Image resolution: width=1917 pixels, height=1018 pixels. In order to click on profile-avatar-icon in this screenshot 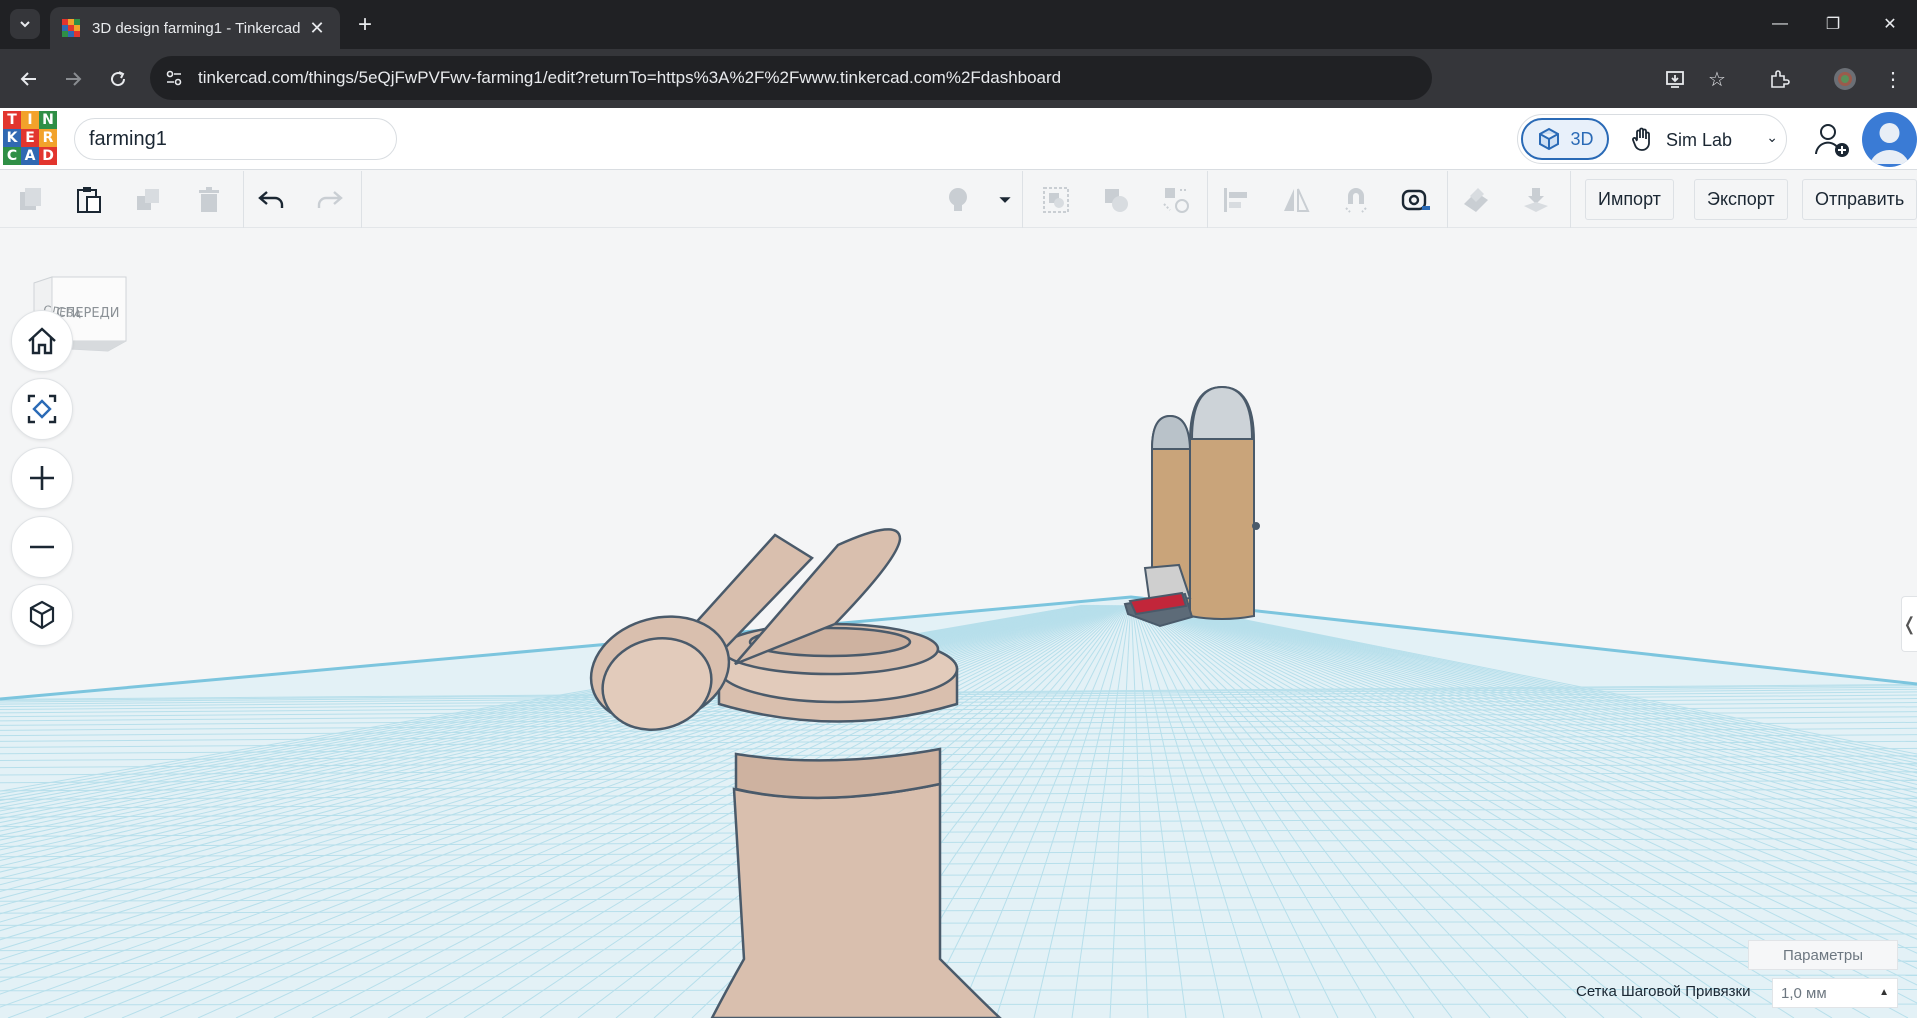, I will do `click(1845, 79)`.